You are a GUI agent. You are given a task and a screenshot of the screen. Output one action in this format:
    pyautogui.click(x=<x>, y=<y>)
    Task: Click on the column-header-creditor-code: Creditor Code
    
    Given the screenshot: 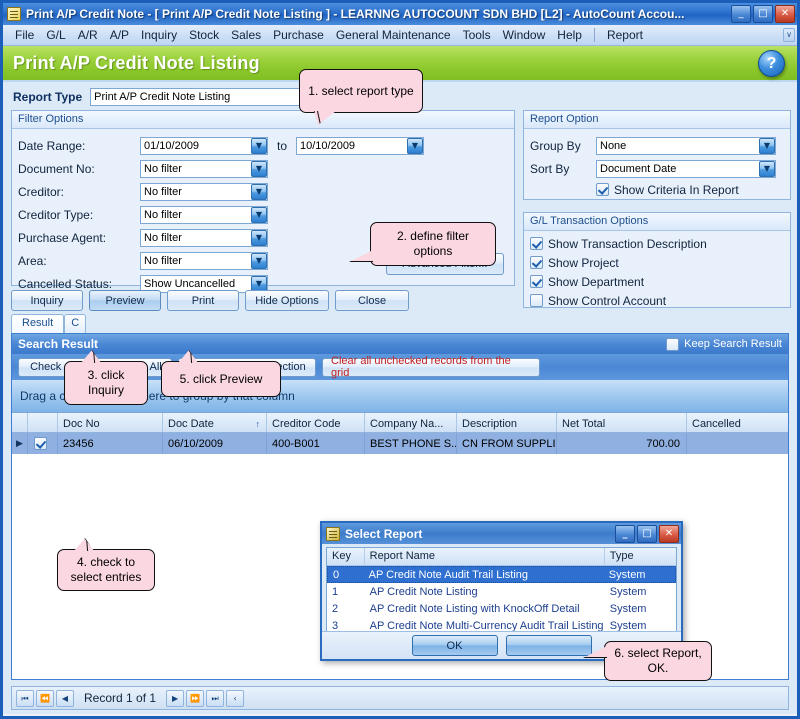 What is the action you would take?
    pyautogui.click(x=316, y=422)
    